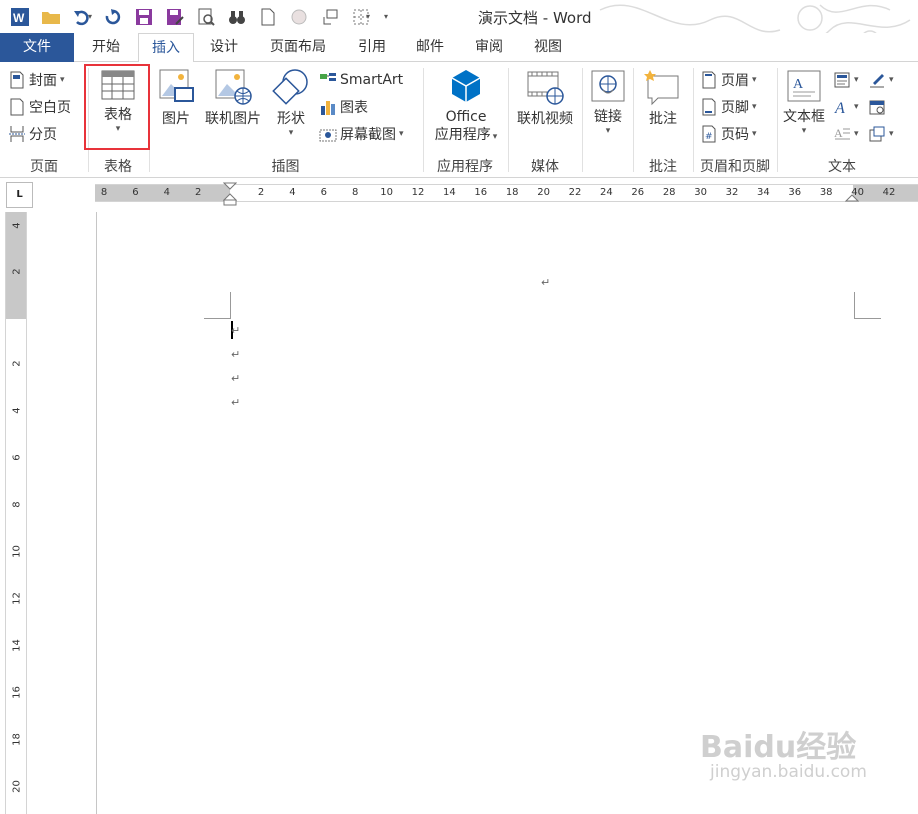 The width and height of the screenshot is (918, 814). I want to click on textbox-label: 文本框, so click(804, 117).